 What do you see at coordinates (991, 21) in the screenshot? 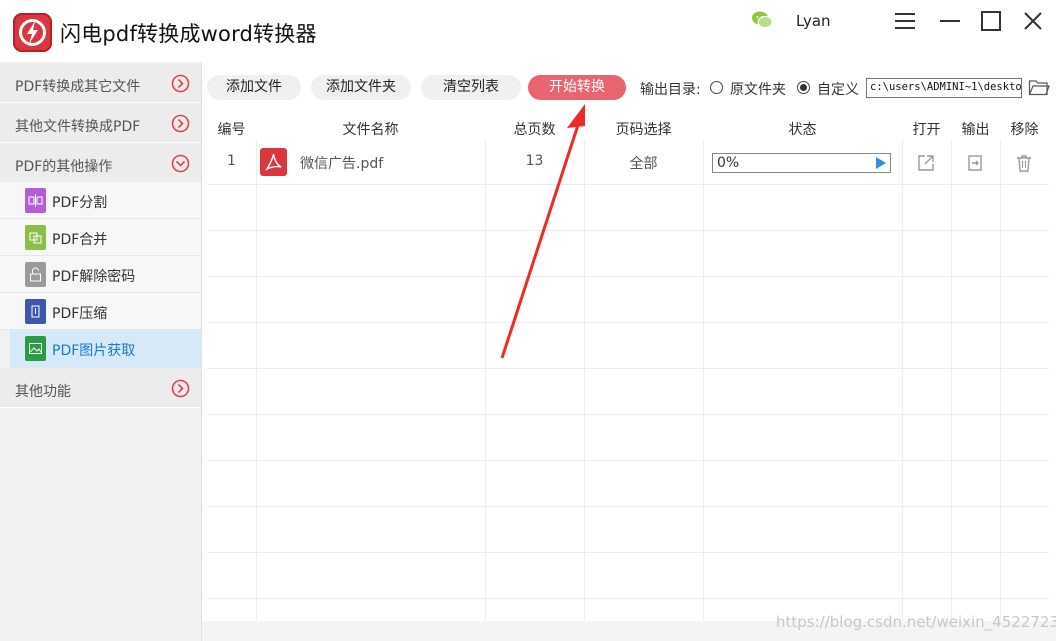
I see `maximize-icon` at bounding box center [991, 21].